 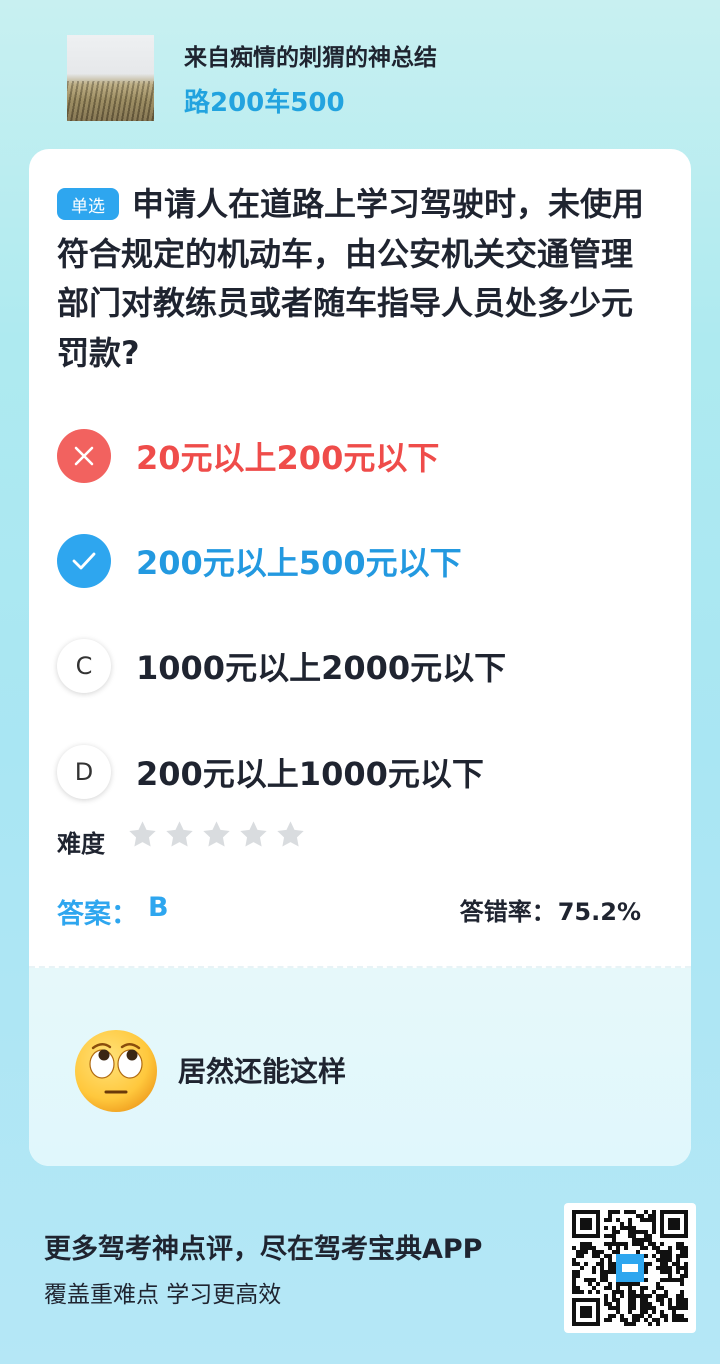 I want to click on comment-summary: 路200车500, so click(x=264, y=103).